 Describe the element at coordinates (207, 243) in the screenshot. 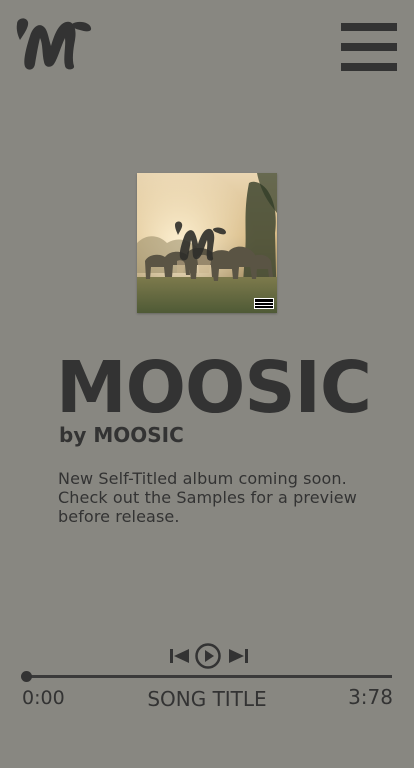

I see `album-cover-image` at that location.